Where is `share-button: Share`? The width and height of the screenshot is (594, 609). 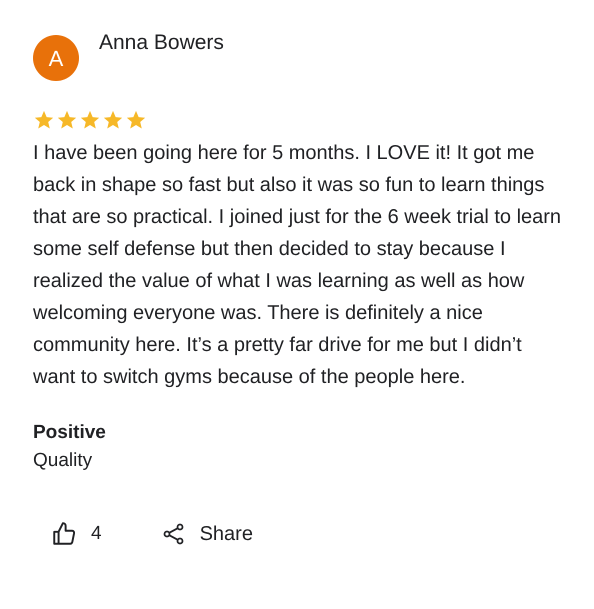
share-button: Share is located at coordinates (207, 534).